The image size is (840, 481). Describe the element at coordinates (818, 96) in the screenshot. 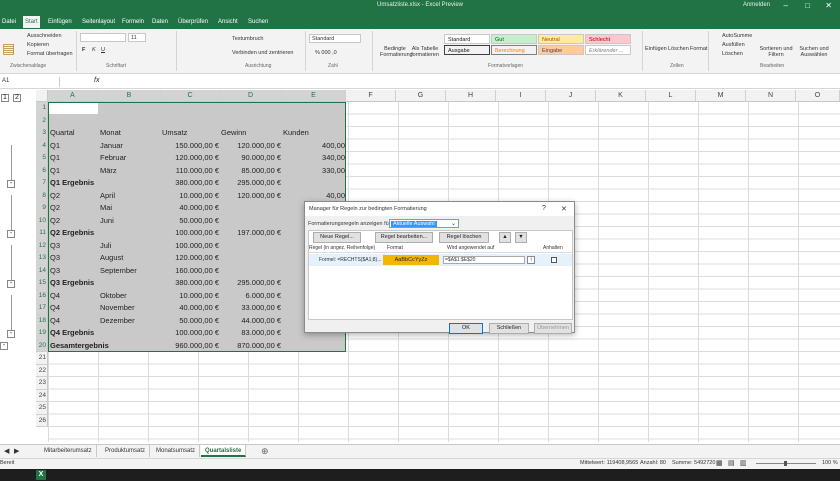

I see `column-header-o: O` at that location.